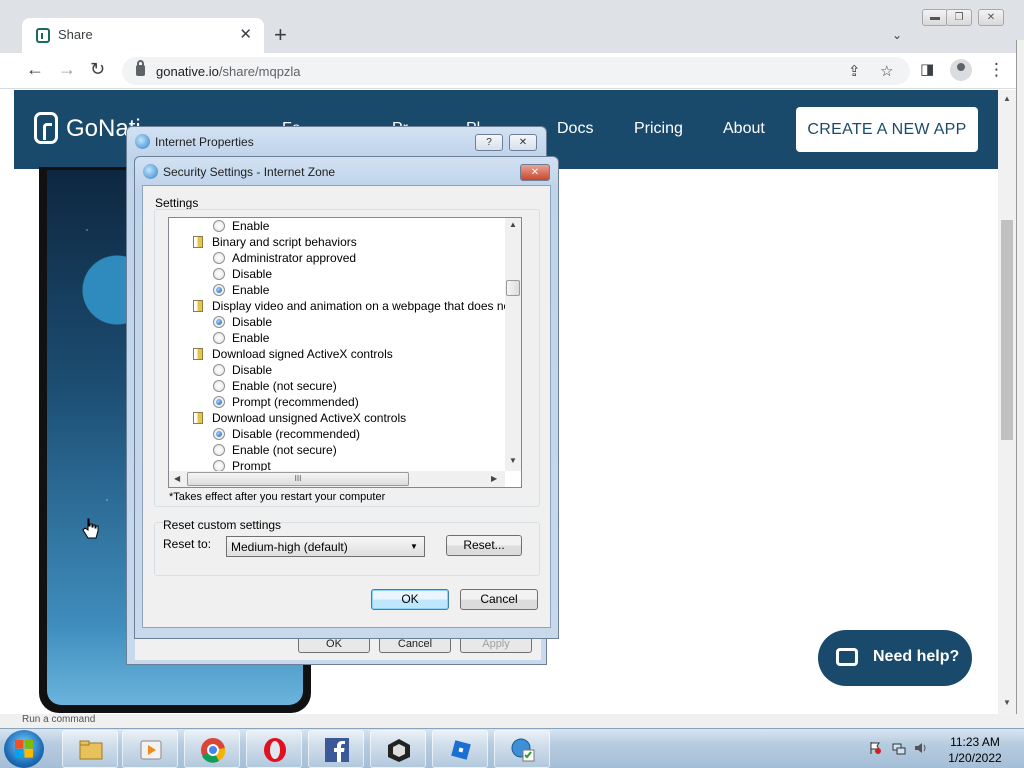 The image size is (1024, 768). What do you see at coordinates (298, 479) in the screenshot?
I see `list-hscroll-thumb: III` at bounding box center [298, 479].